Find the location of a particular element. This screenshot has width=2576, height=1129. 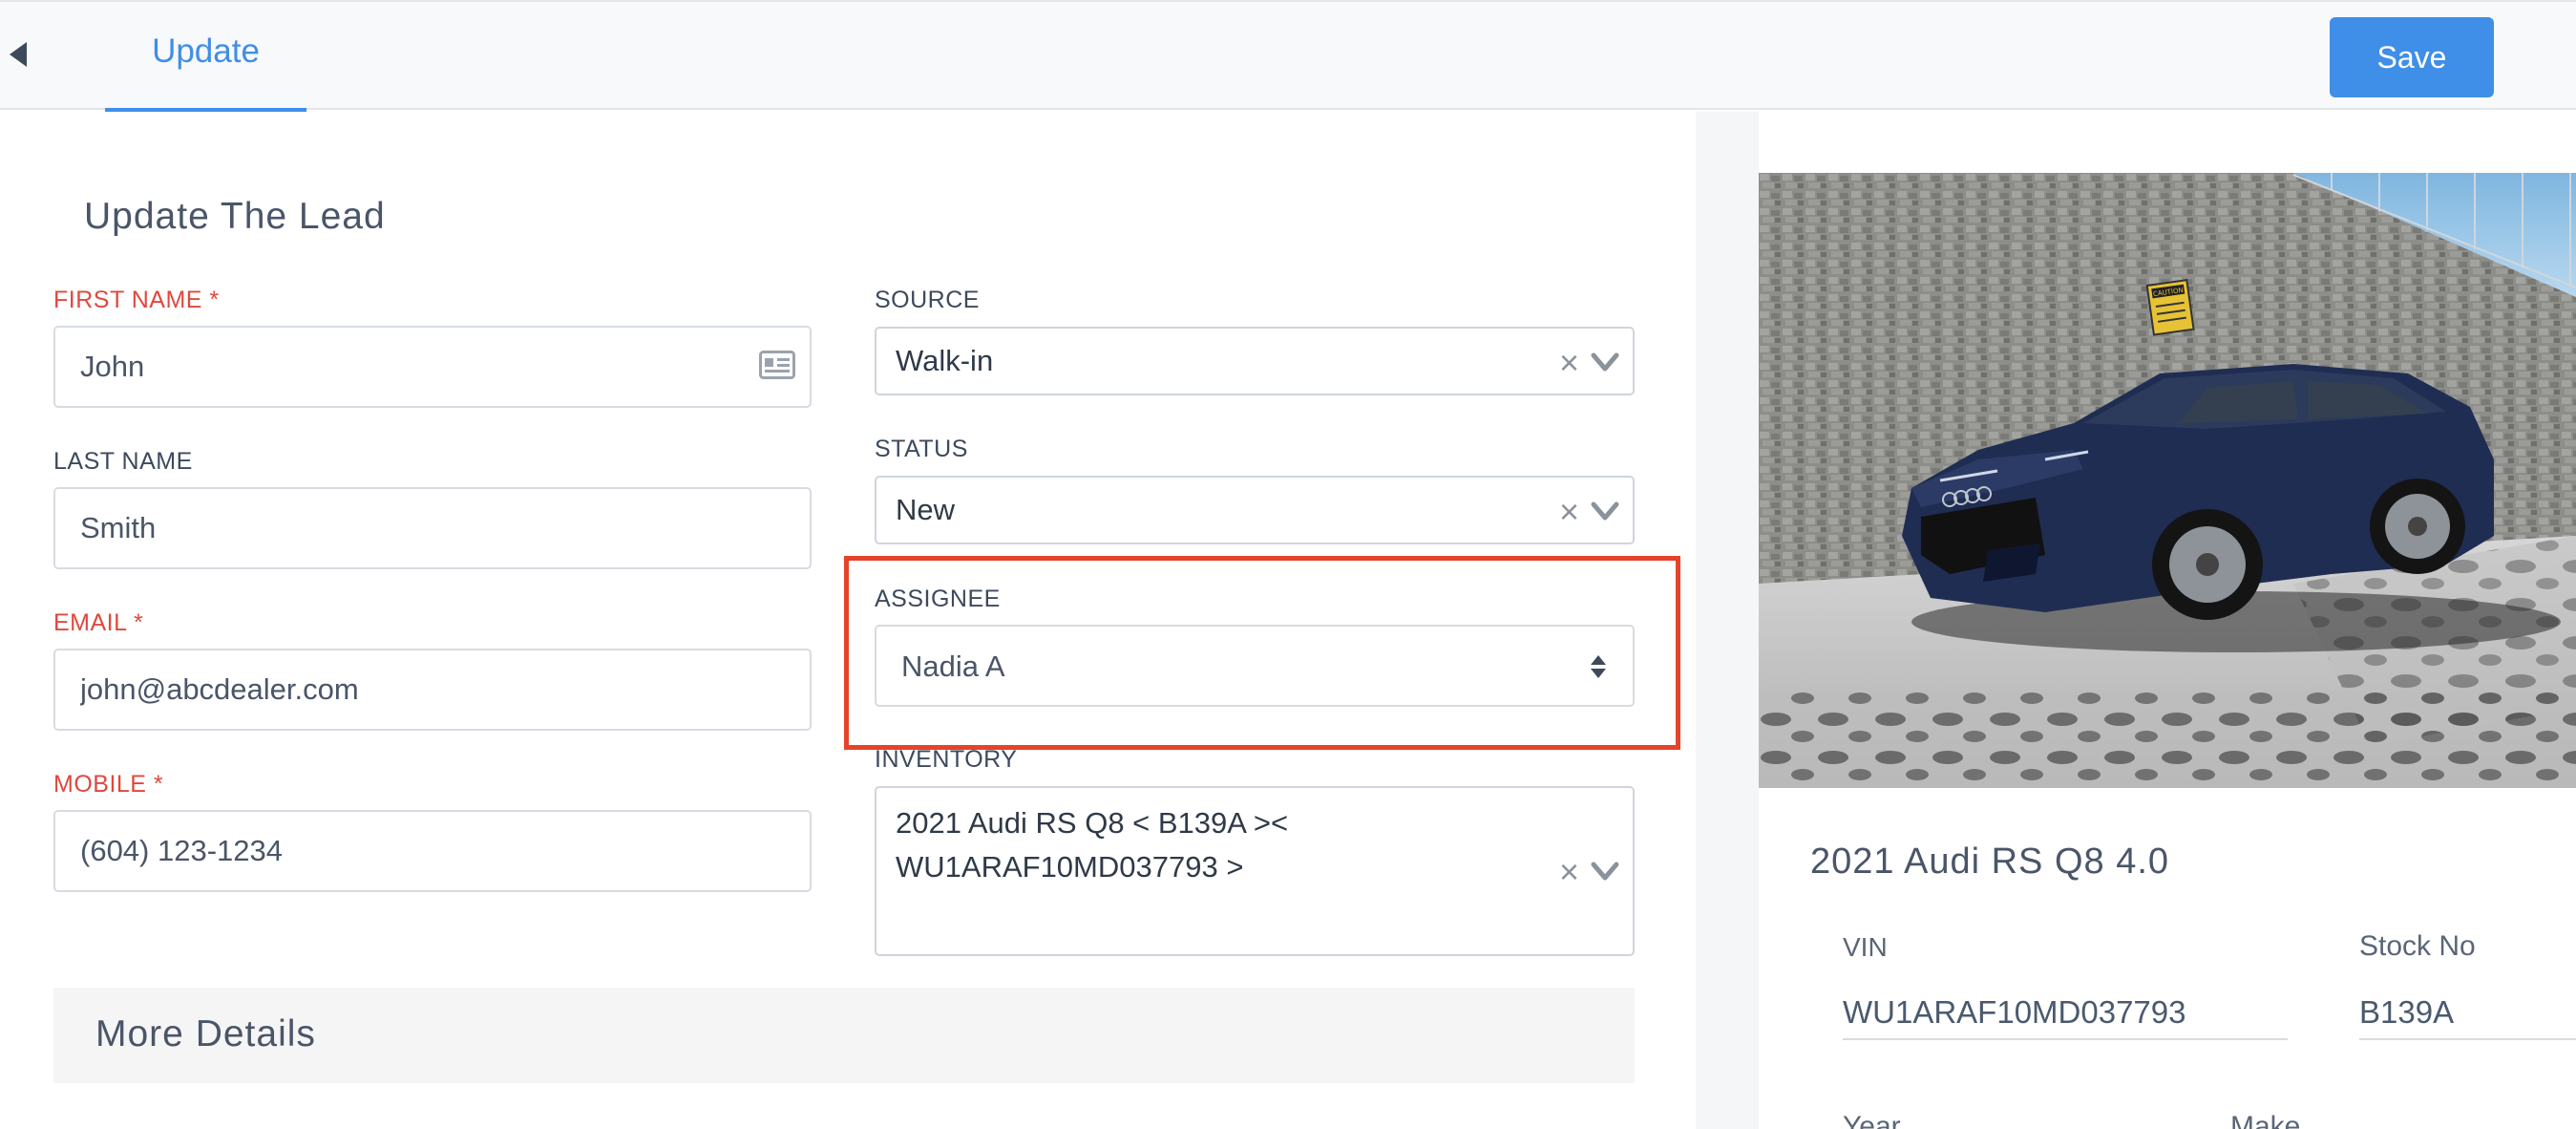

last-name-label: LAST NAME is located at coordinates (123, 461).